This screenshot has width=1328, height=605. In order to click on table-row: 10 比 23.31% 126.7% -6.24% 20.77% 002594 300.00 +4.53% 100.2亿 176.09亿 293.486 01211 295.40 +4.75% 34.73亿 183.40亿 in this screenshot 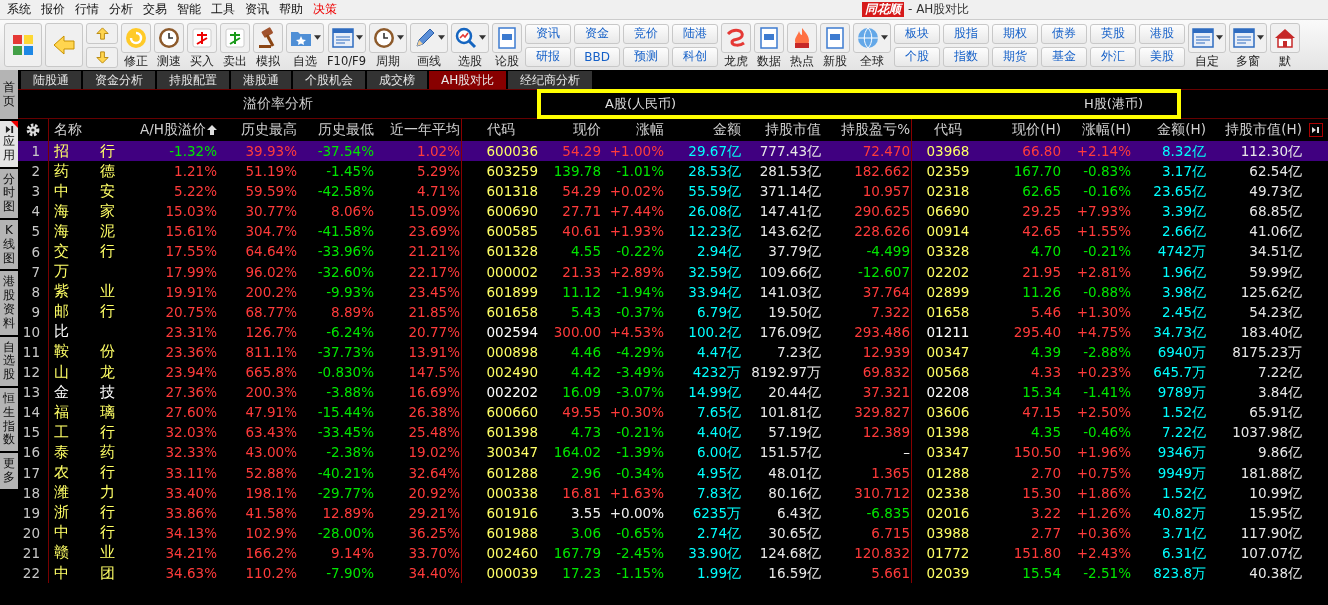, I will do `click(673, 331)`.